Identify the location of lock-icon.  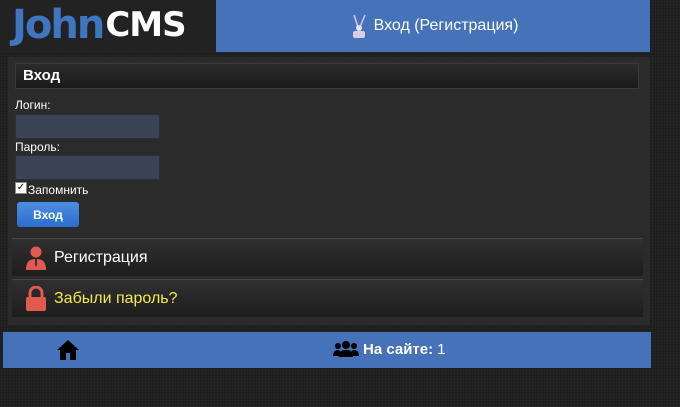
(36, 298).